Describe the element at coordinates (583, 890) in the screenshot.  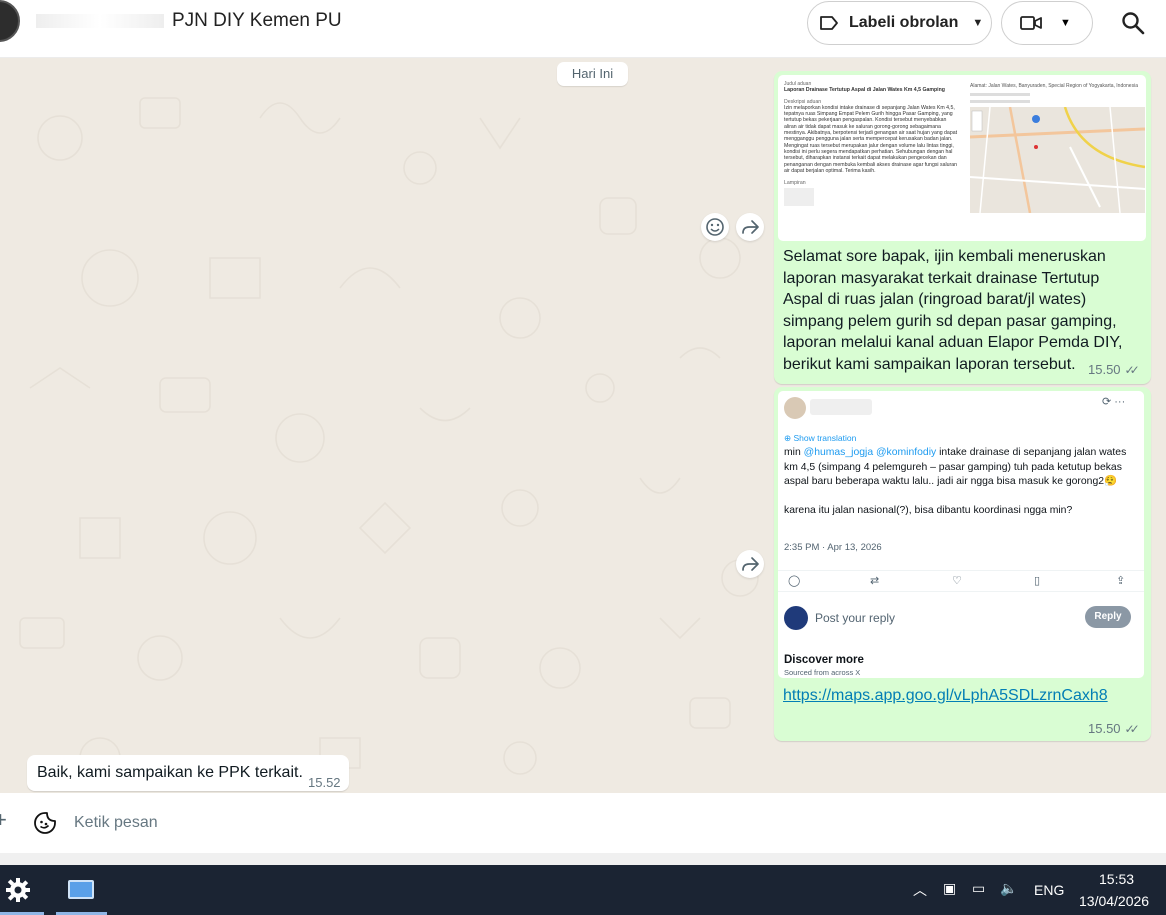
I see `os-taskbar: ︿ ▣ ▭ 🔈 ENG 15:53 13/04/2026` at that location.